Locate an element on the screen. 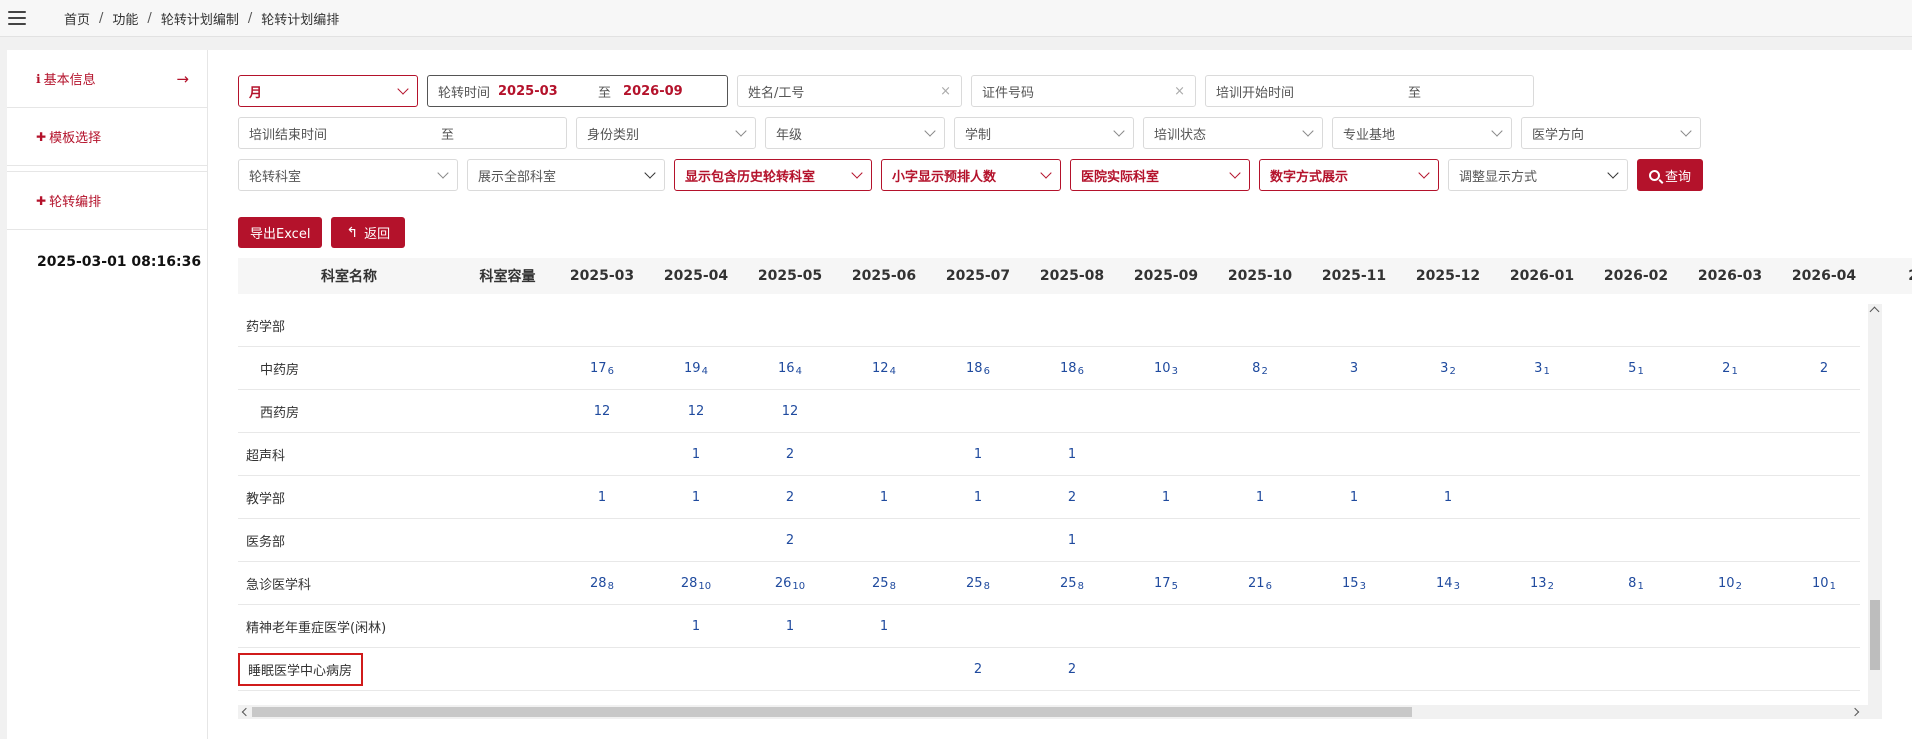  assigned-count: 1 is located at coordinates (1448, 497).